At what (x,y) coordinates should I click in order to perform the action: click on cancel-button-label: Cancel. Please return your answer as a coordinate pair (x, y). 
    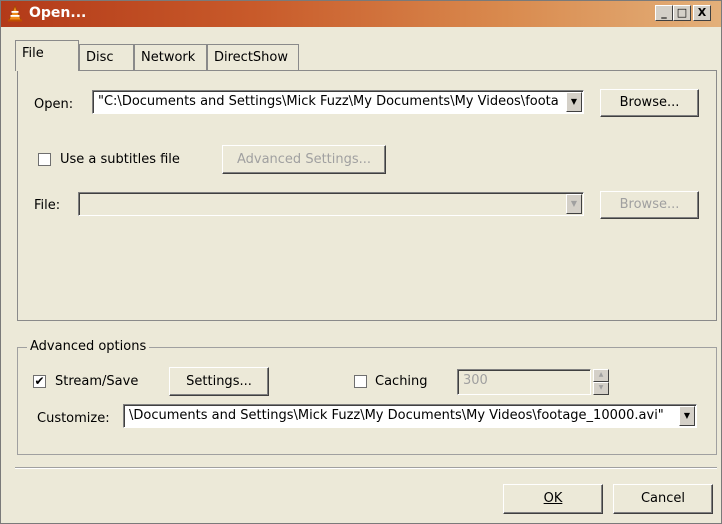
    Looking at the image, I should click on (663, 498).